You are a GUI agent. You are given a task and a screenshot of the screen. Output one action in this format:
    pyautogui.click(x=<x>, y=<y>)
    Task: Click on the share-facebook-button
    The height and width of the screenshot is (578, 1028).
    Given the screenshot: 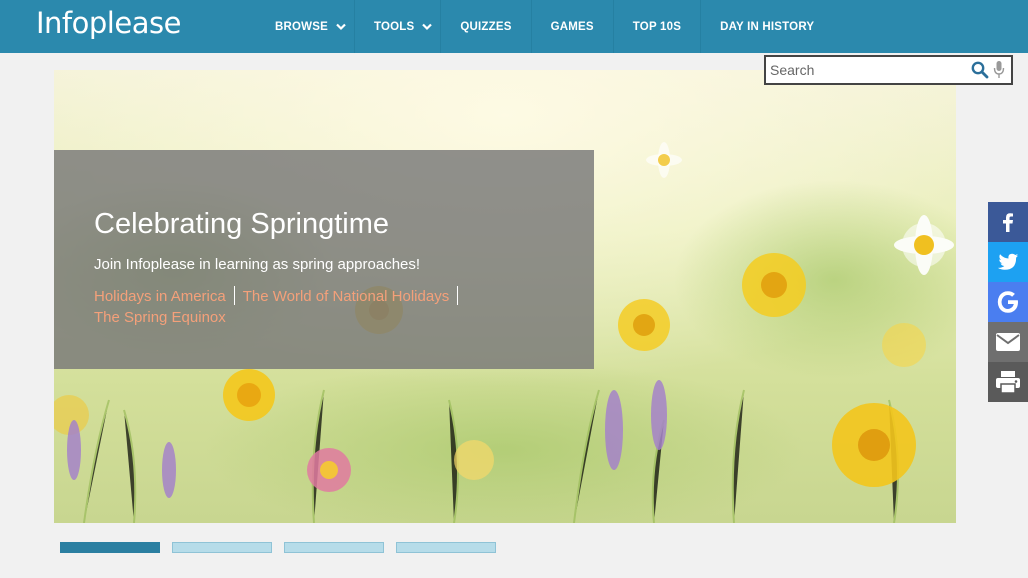 What is the action you would take?
    pyautogui.click(x=1008, y=222)
    